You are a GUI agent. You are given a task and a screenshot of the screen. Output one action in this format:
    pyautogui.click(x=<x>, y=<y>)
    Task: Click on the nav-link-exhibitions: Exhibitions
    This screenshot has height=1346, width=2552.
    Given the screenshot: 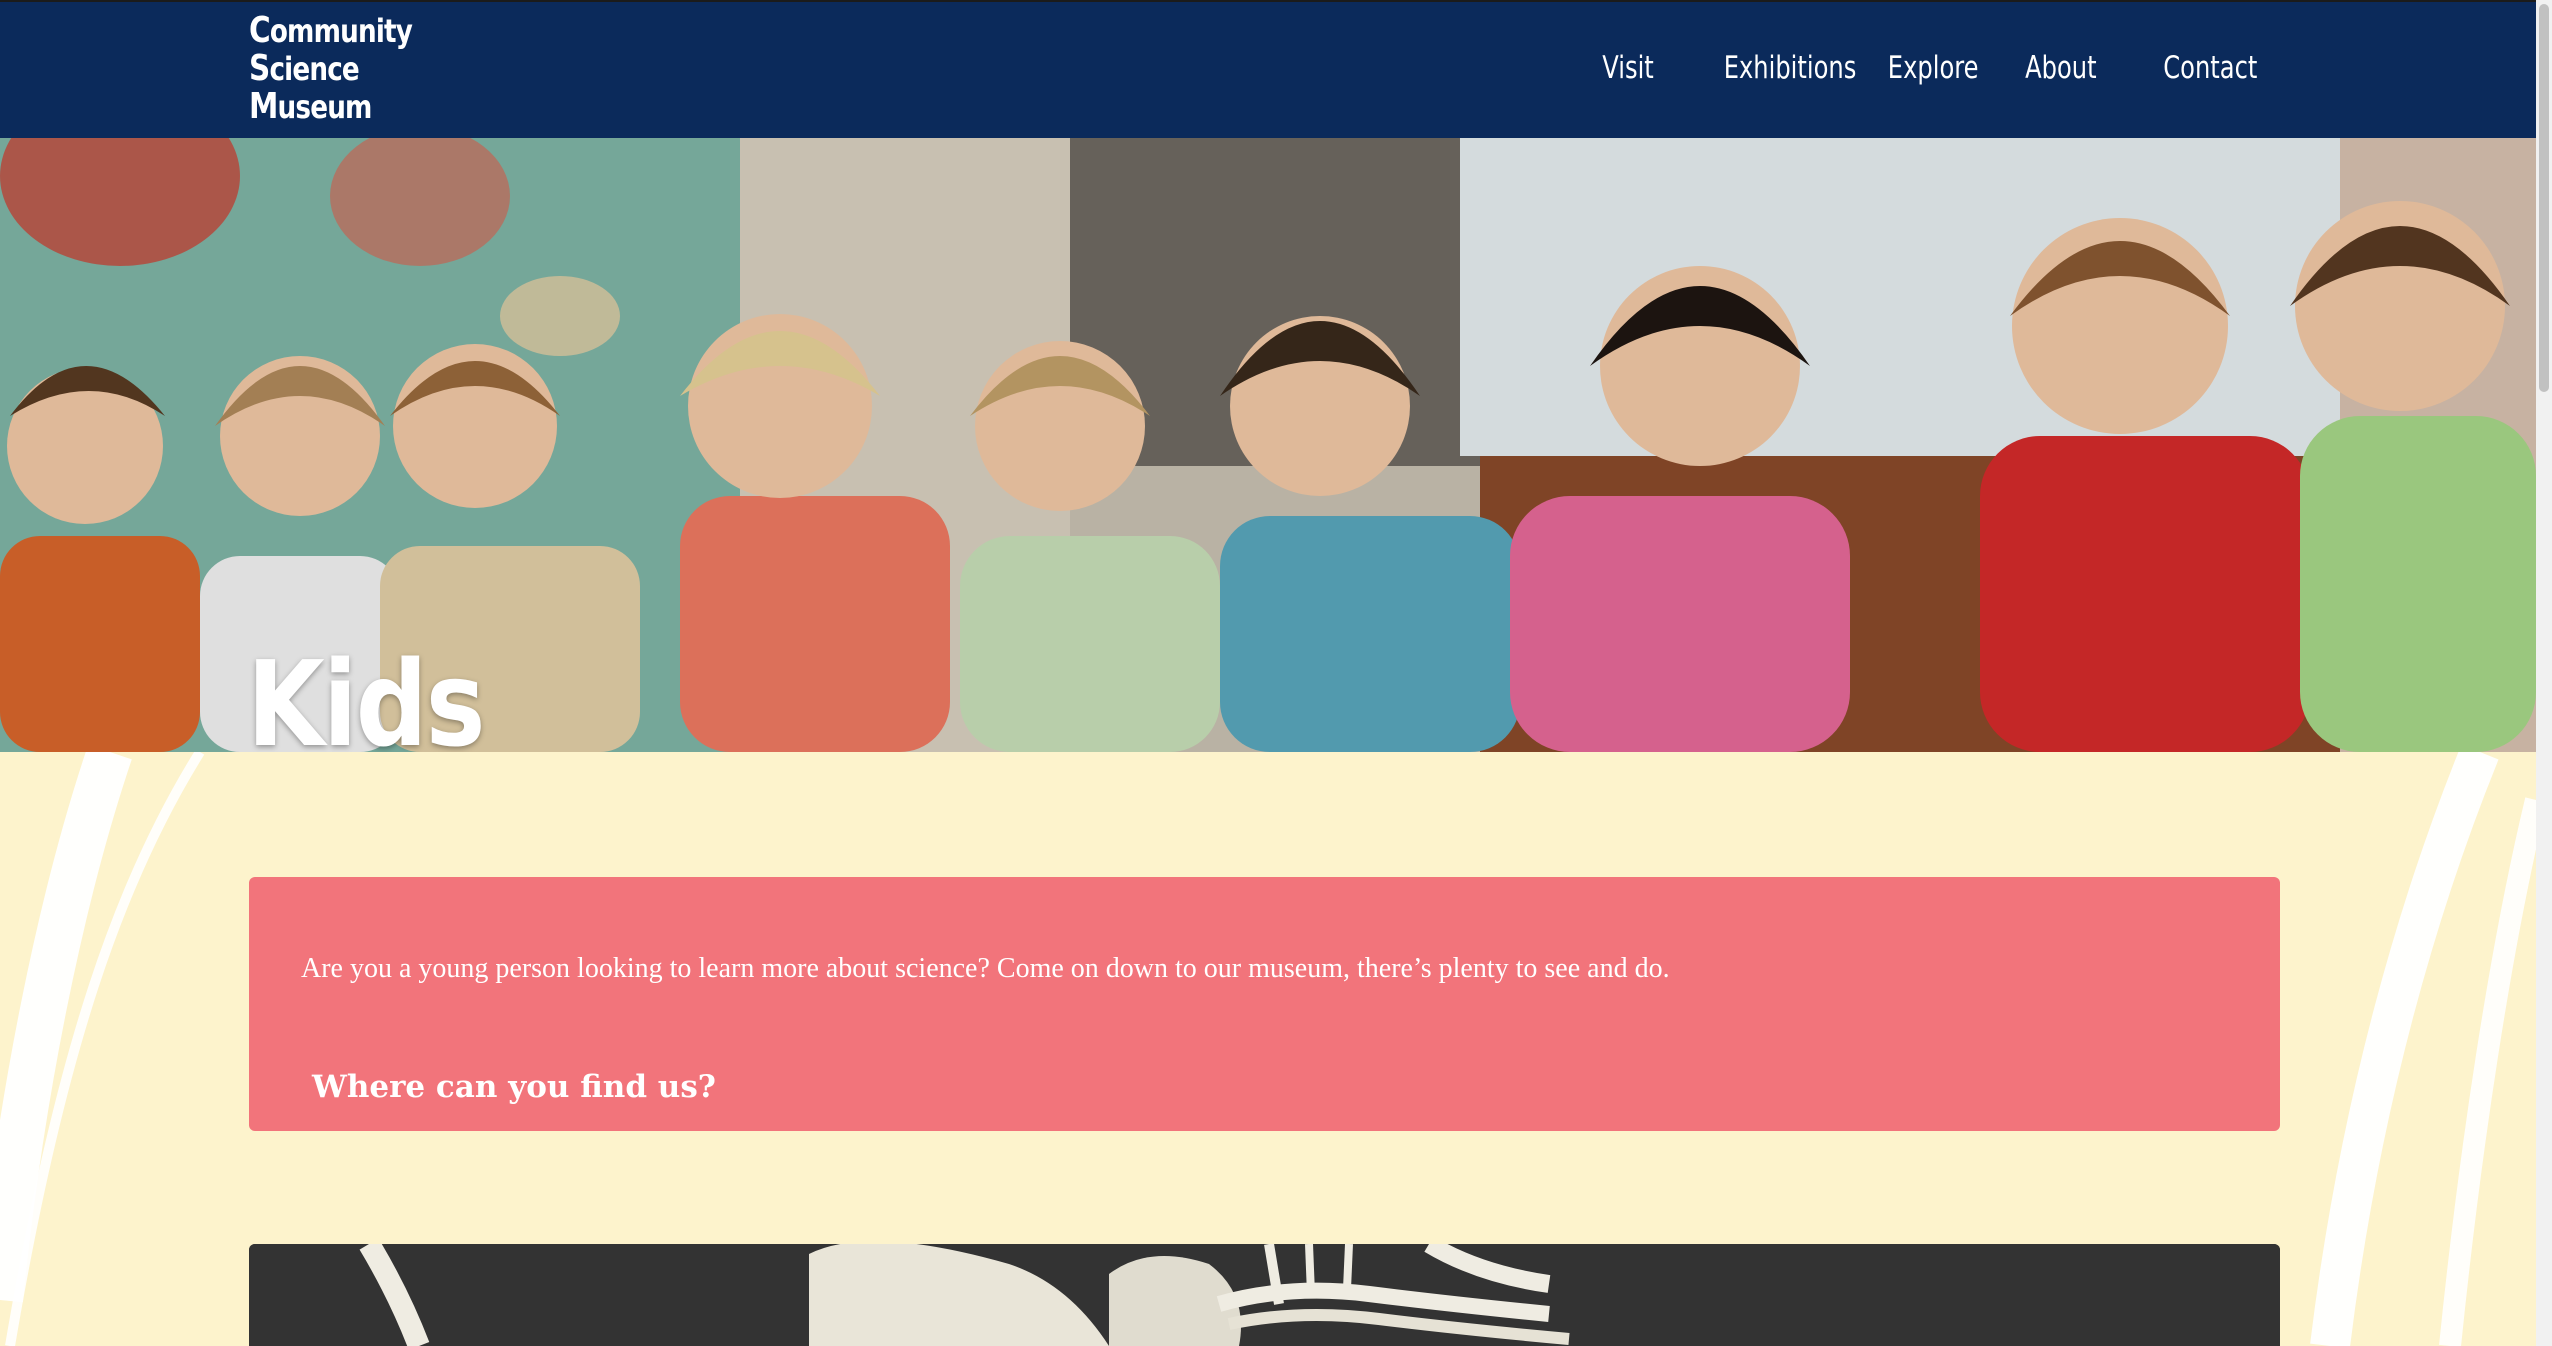 What is the action you would take?
    pyautogui.click(x=1790, y=68)
    